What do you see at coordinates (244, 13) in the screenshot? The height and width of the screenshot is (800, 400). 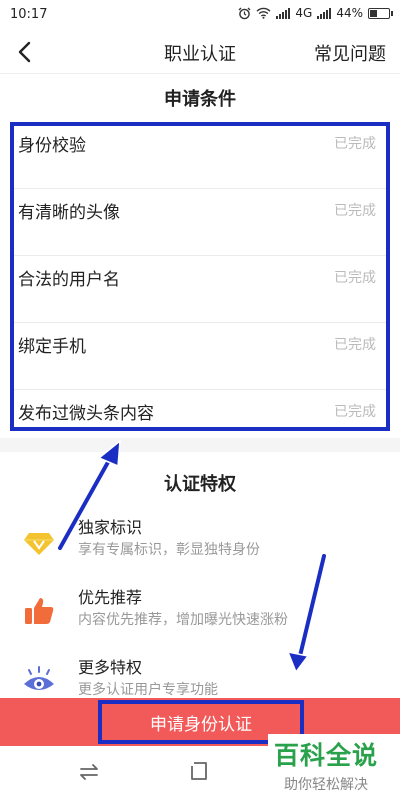 I see `alarm-icon` at bounding box center [244, 13].